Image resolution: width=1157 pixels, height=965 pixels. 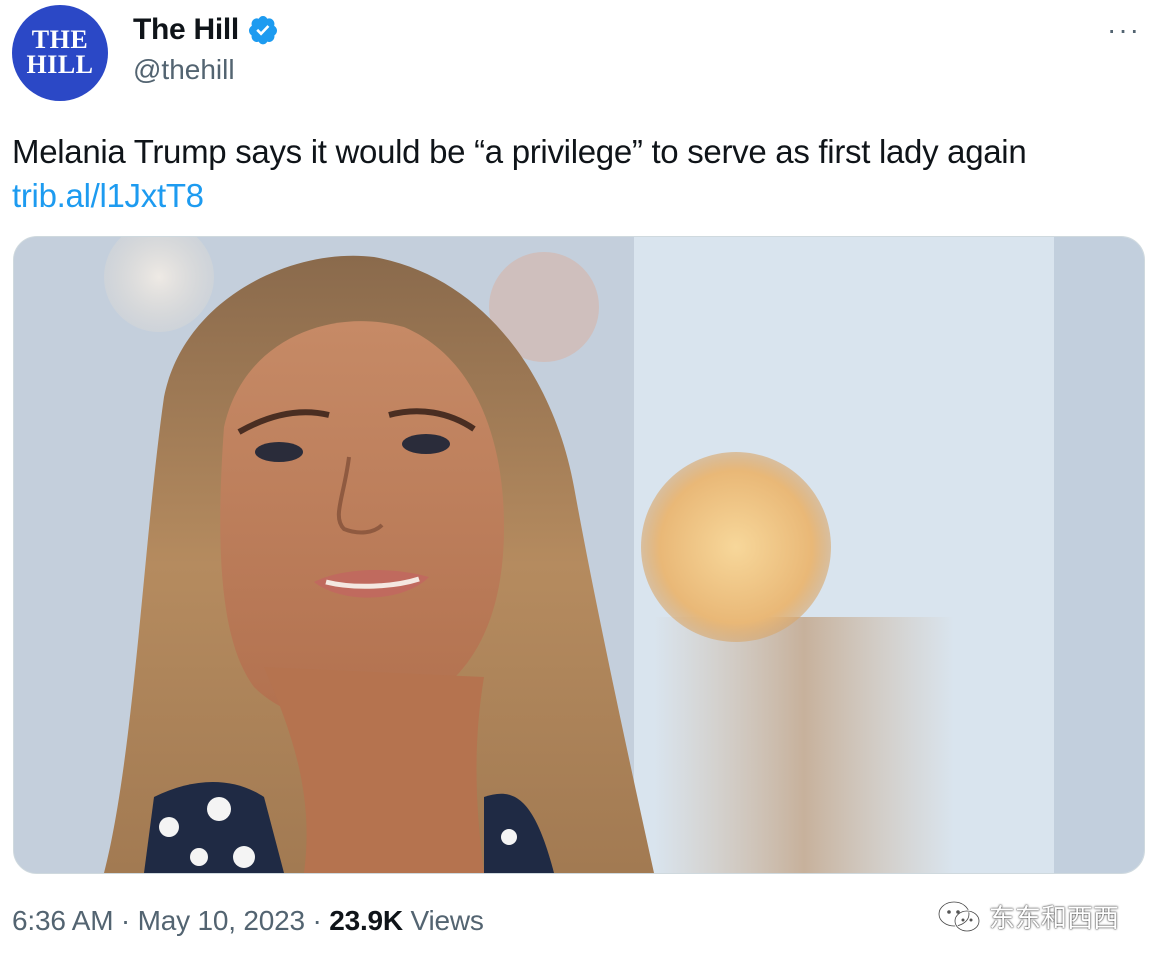 What do you see at coordinates (186, 30) in the screenshot?
I see `author-display-name: The Hill` at bounding box center [186, 30].